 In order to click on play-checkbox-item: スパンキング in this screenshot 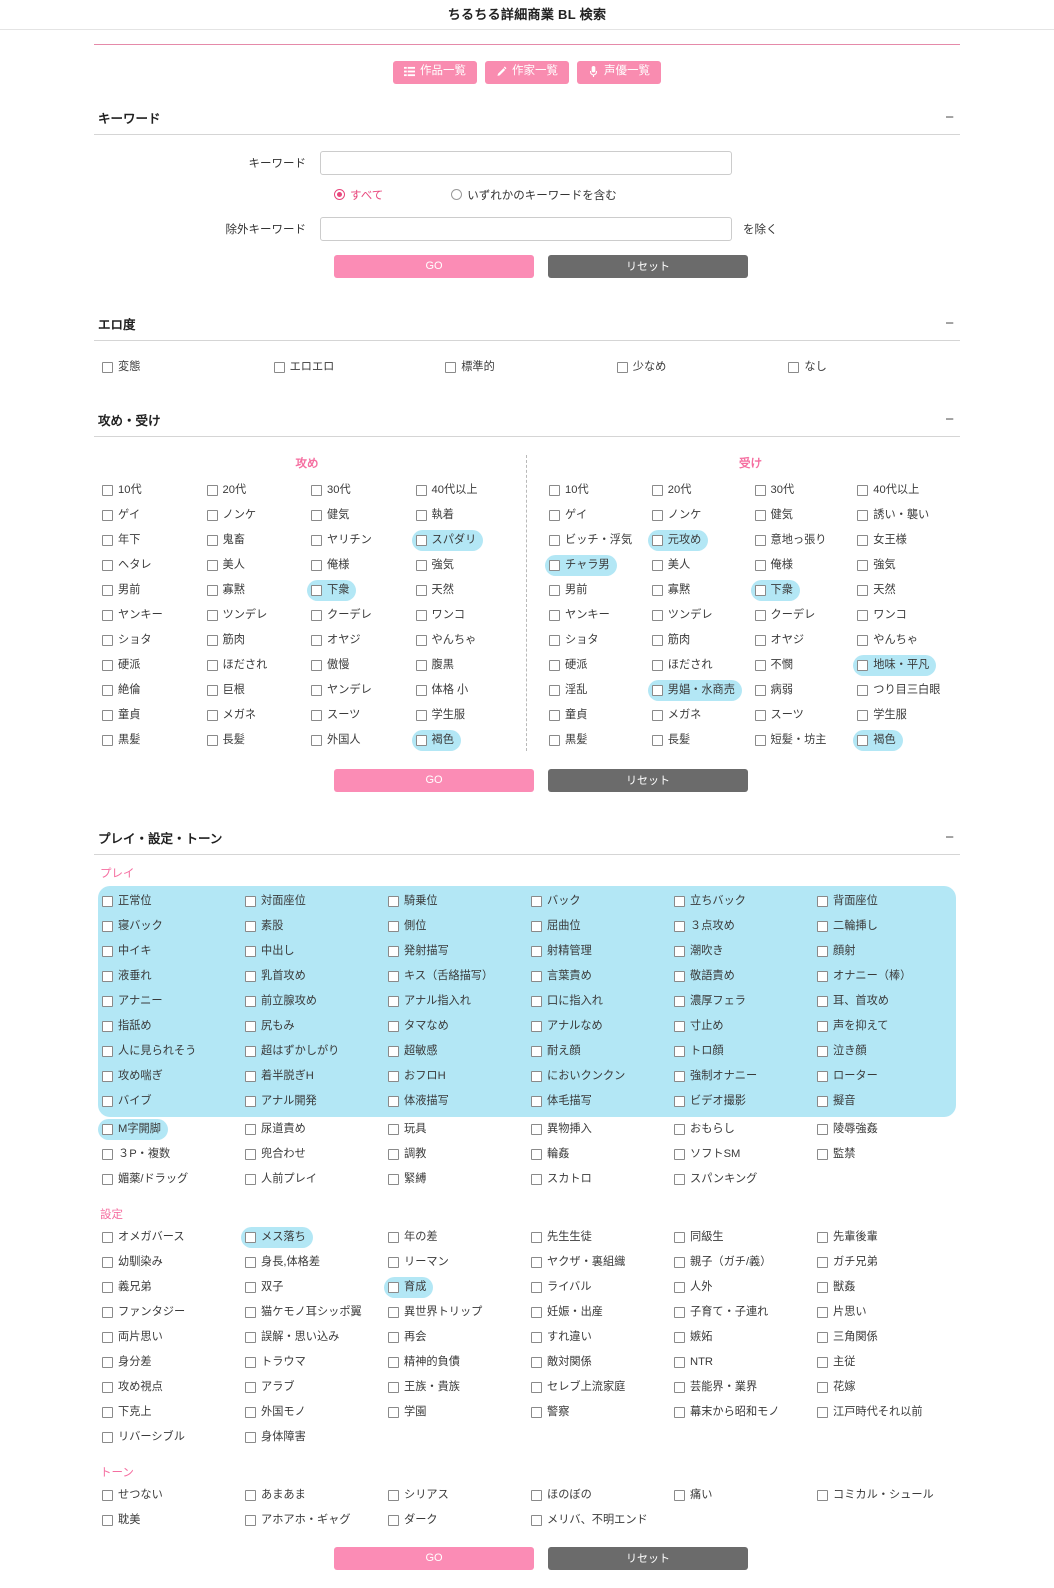, I will do `click(717, 1179)`.